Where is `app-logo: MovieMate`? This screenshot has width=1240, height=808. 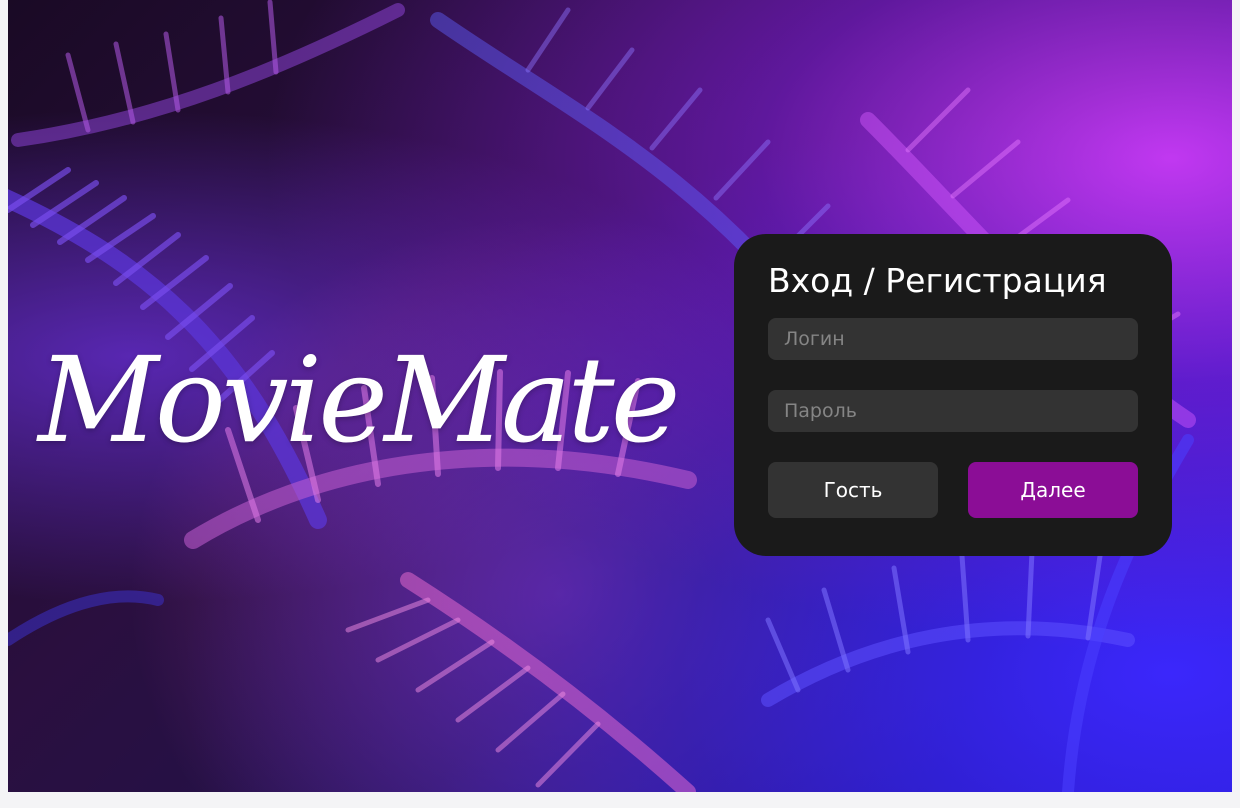
app-logo: MovieMate is located at coordinates (359, 400).